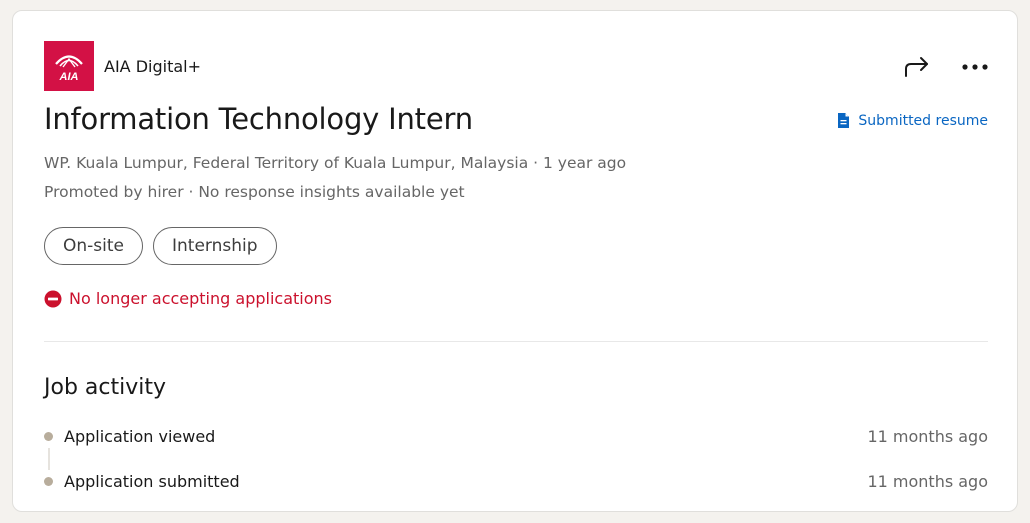 This screenshot has height=523, width=1030. I want to click on submitted-resume-label: Submitted resume, so click(923, 120).